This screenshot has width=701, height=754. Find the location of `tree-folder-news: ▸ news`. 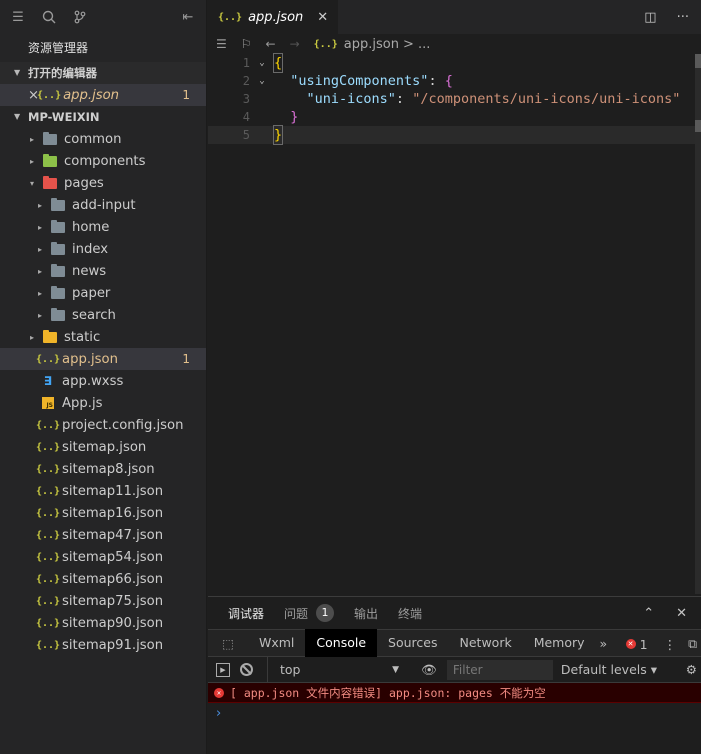

tree-folder-news: ▸ news is located at coordinates (103, 271).